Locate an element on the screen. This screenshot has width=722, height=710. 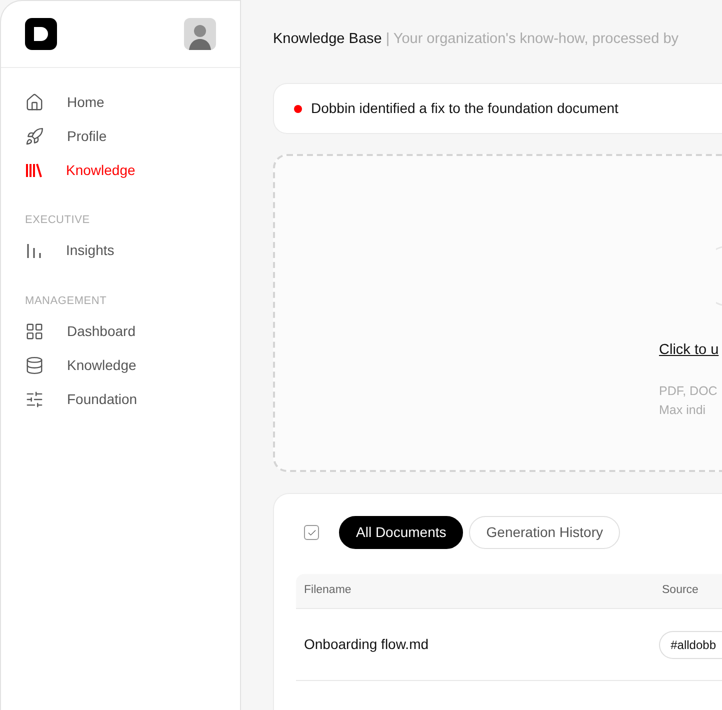
column-header: Source is located at coordinates (680, 590).